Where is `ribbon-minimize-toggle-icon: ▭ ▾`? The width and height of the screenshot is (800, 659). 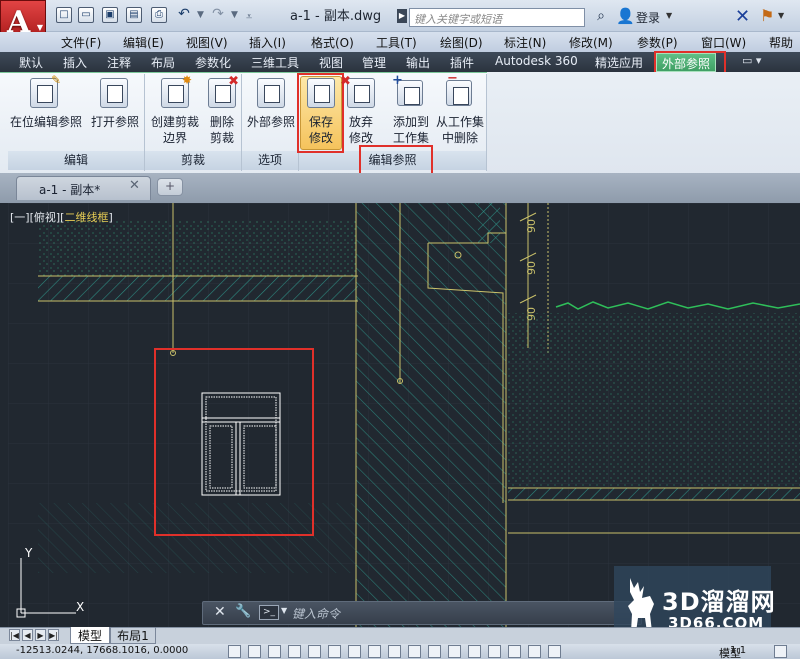 ribbon-minimize-toggle-icon: ▭ ▾ is located at coordinates (755, 61).